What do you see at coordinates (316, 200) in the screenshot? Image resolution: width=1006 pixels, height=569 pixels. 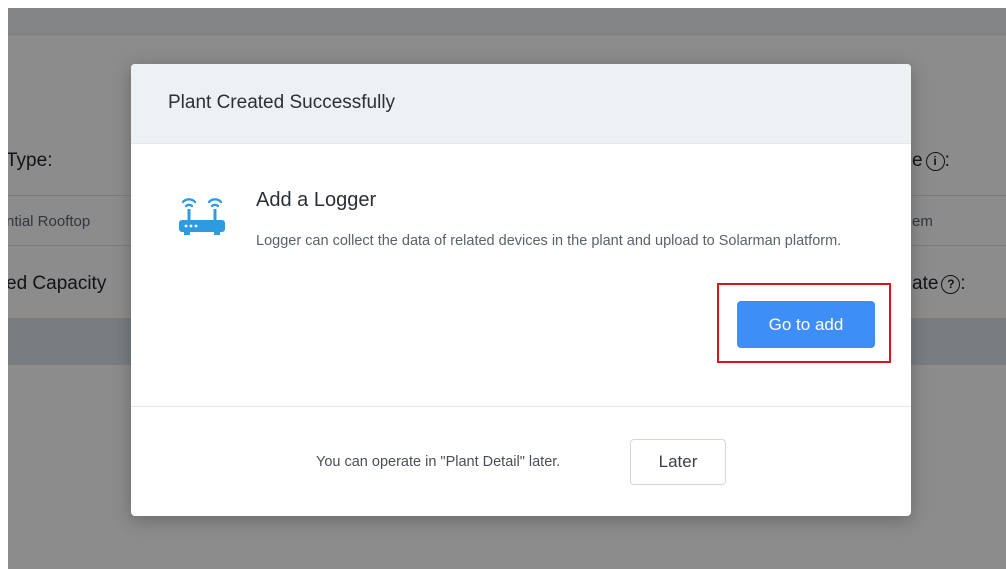 I see `add-logger-title: Add a Logger` at bounding box center [316, 200].